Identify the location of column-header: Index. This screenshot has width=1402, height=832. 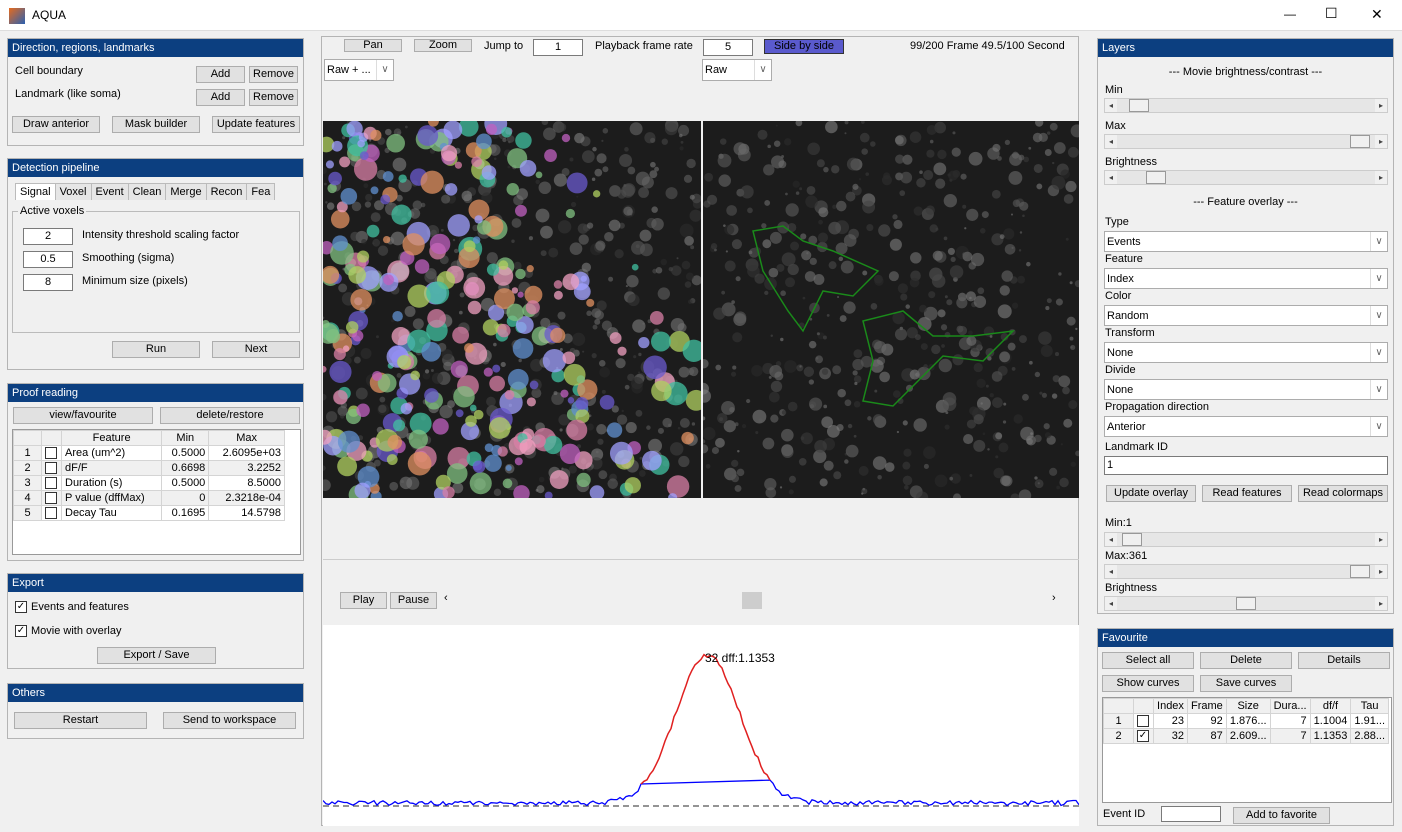
(1170, 706).